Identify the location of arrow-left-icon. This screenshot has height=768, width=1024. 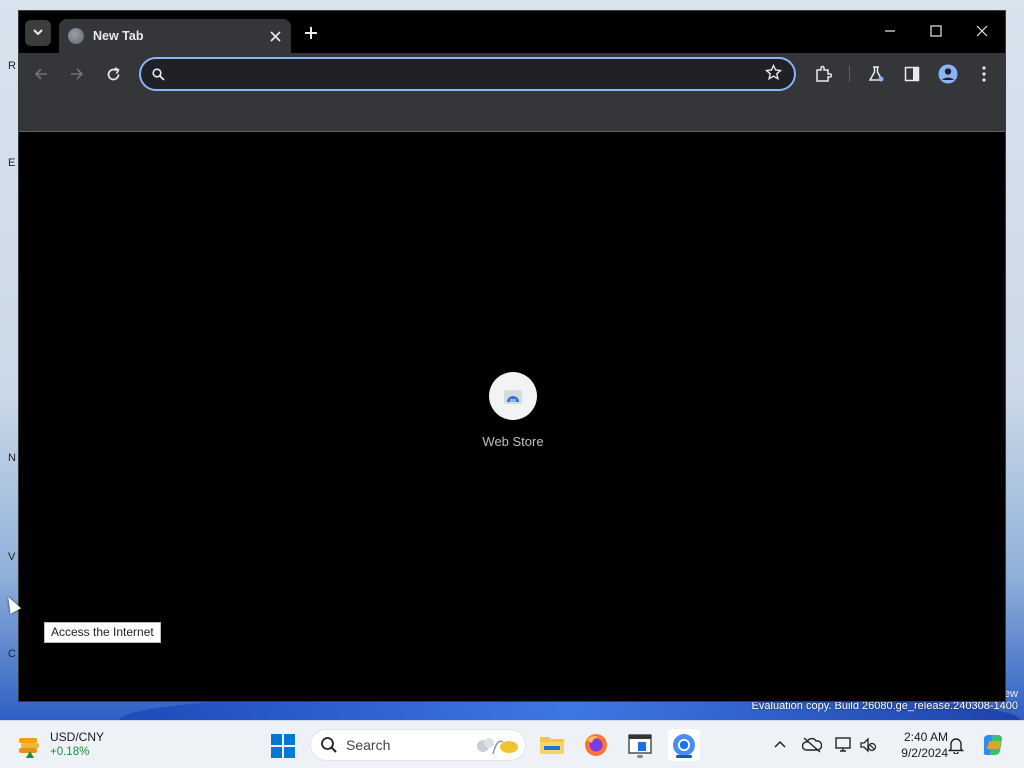
(40, 74).